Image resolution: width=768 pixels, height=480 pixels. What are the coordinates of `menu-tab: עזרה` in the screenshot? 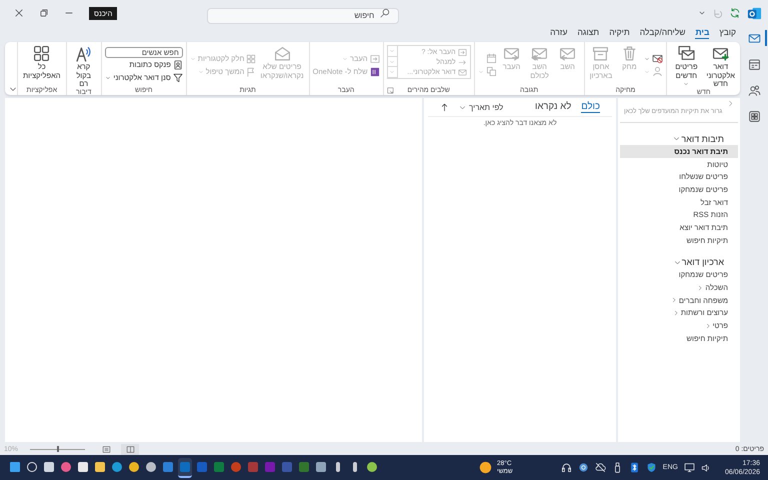 It's located at (559, 33).